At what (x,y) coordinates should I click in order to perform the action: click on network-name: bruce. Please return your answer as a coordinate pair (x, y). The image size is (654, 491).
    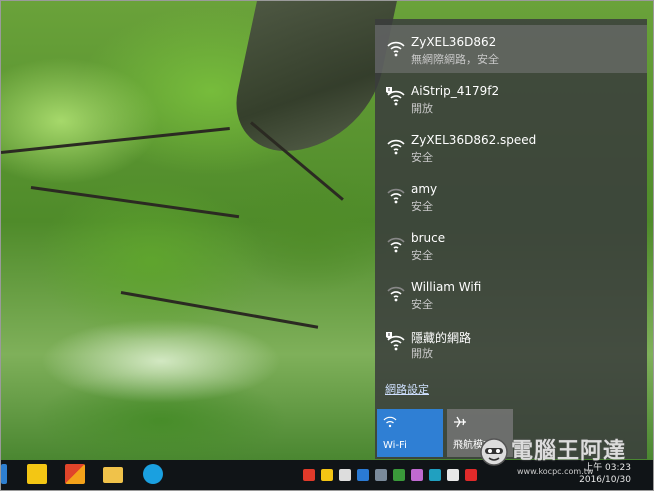
    Looking at the image, I should click on (428, 238).